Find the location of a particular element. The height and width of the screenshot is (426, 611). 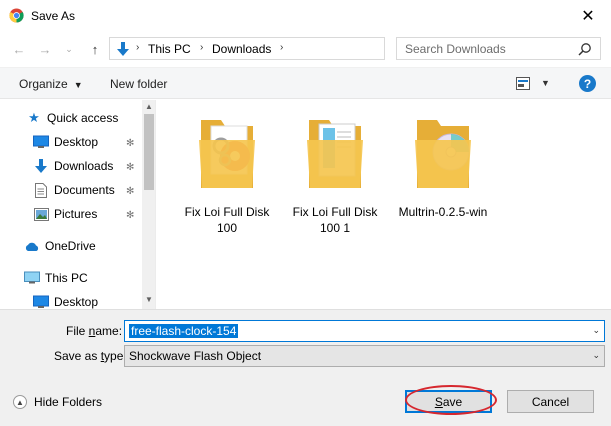

sidebar-item-documents: Documents is located at coordinates (74, 190).